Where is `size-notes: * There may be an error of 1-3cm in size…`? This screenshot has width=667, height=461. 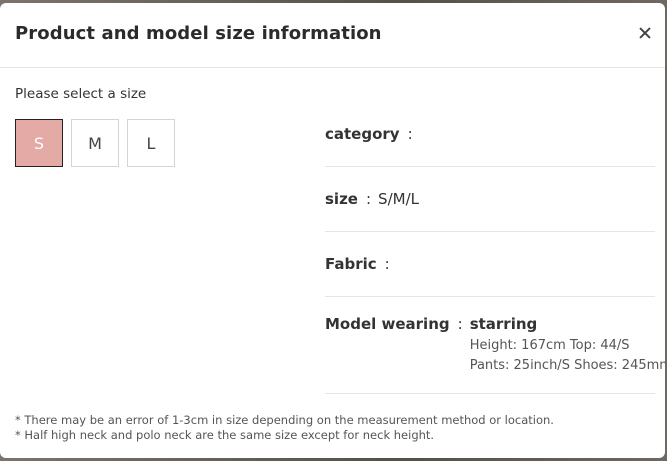
size-notes: * There may be an error of 1-3cm in size… is located at coordinates (284, 428).